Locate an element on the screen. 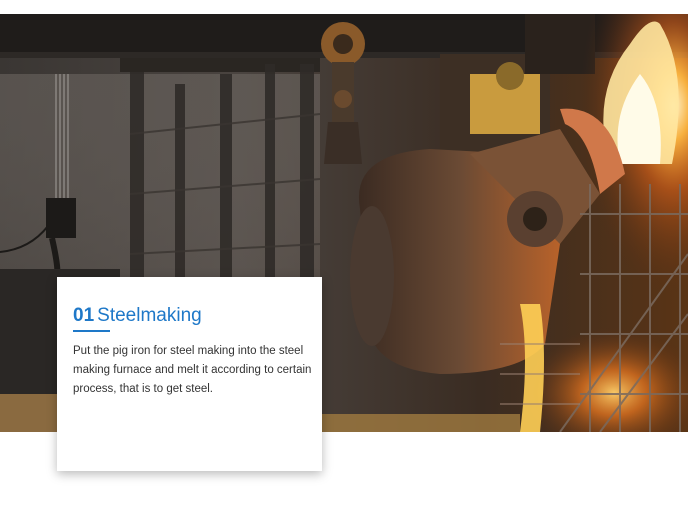 This screenshot has width=688, height=516. card-title: 01 Steelmaking is located at coordinates (137, 316).